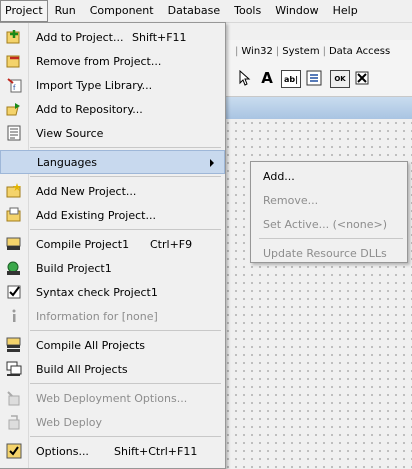 The width and height of the screenshot is (412, 469). I want to click on menu-item-build-all-projects: Build All Projects, so click(112, 369).